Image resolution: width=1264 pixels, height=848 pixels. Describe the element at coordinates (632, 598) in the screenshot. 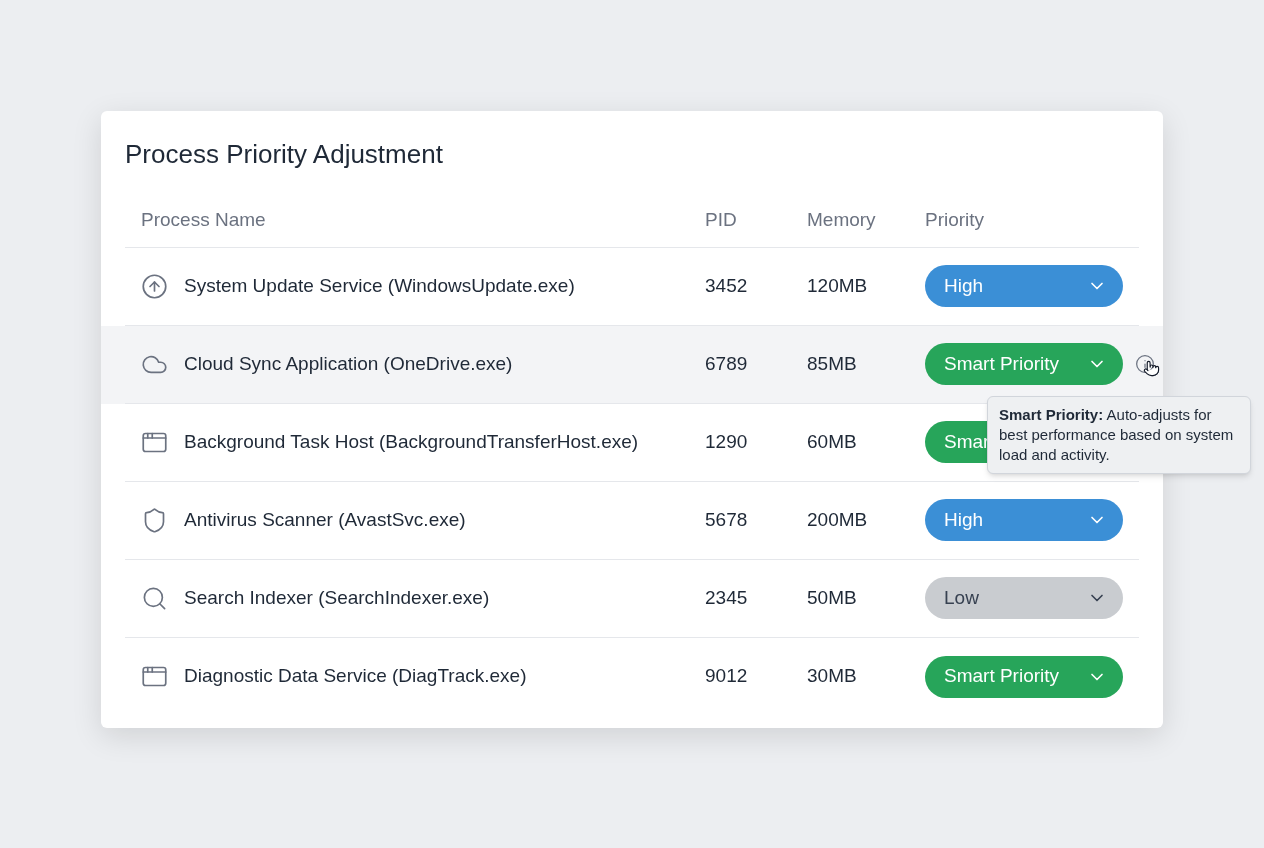

I see `table-row: Search Indexer (SearchIndexer.exe) 2345 50MB Low` at that location.